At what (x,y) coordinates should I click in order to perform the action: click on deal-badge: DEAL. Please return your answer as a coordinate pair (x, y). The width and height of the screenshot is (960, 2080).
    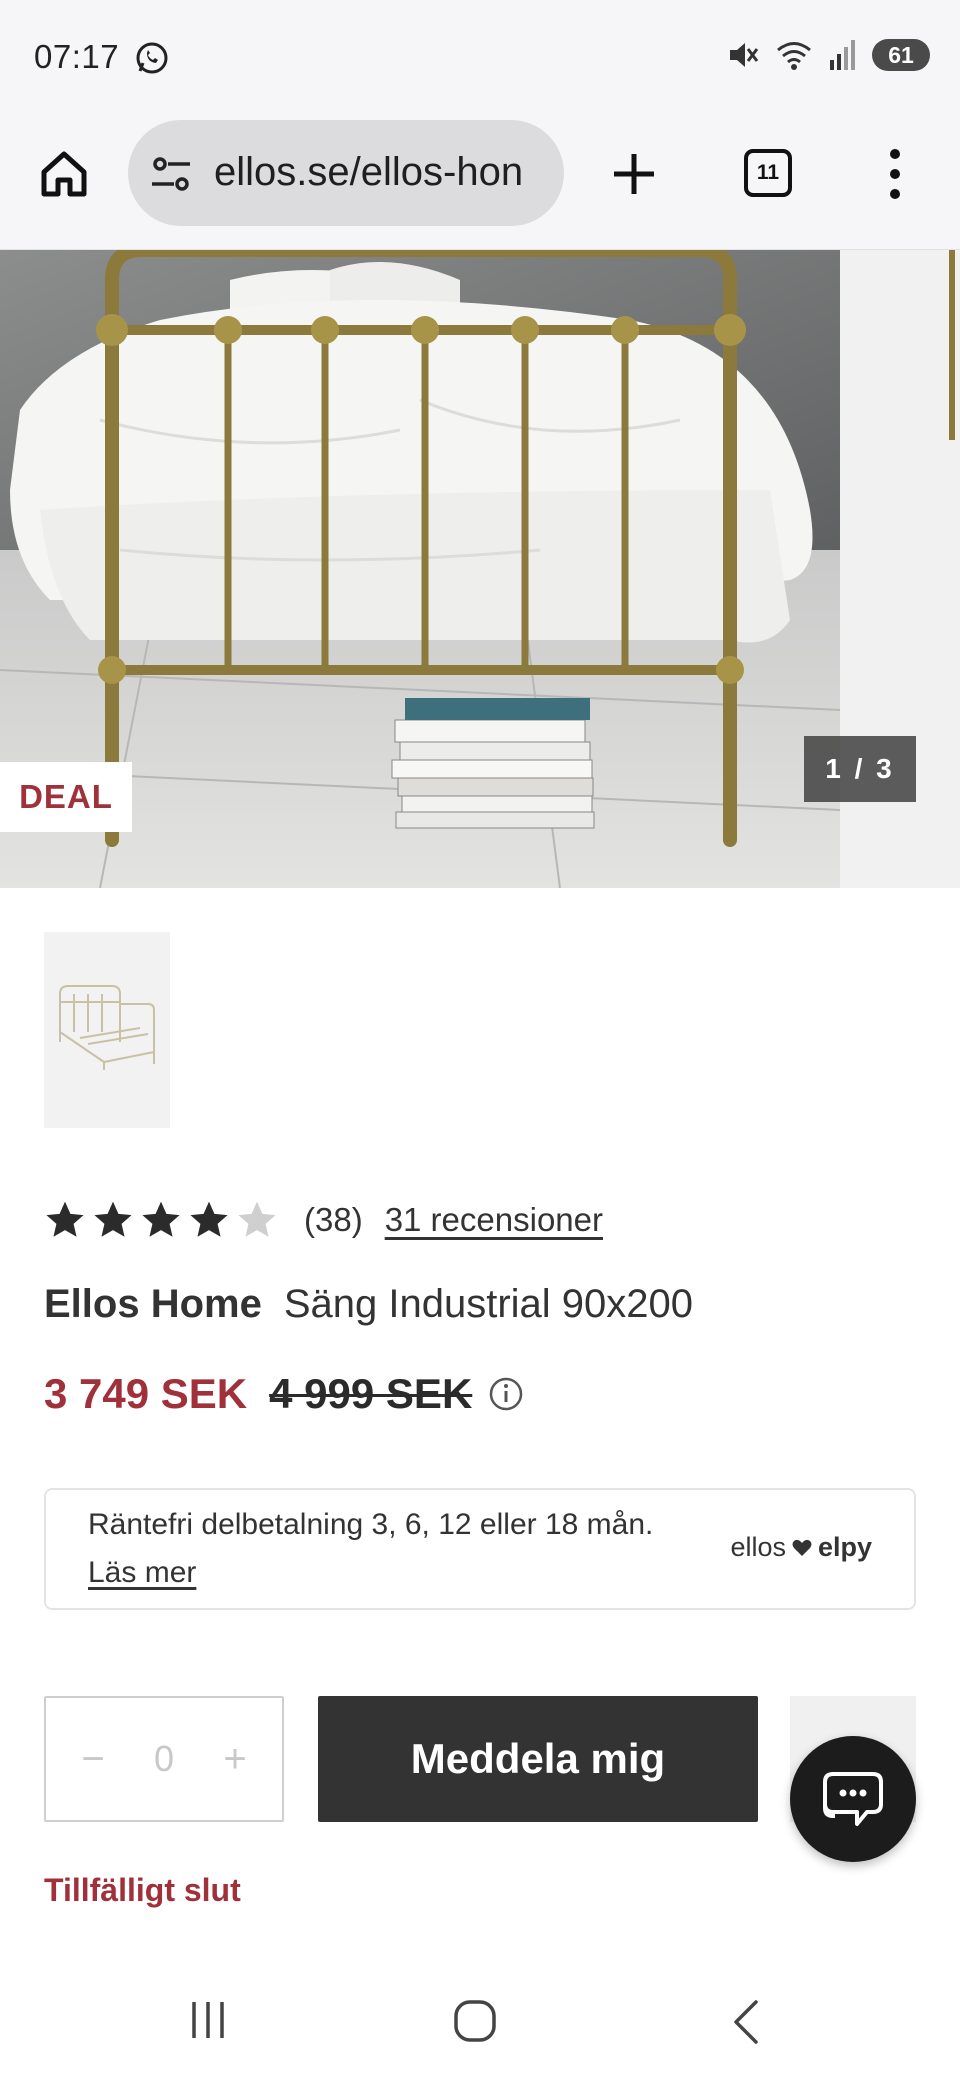
    Looking at the image, I should click on (66, 797).